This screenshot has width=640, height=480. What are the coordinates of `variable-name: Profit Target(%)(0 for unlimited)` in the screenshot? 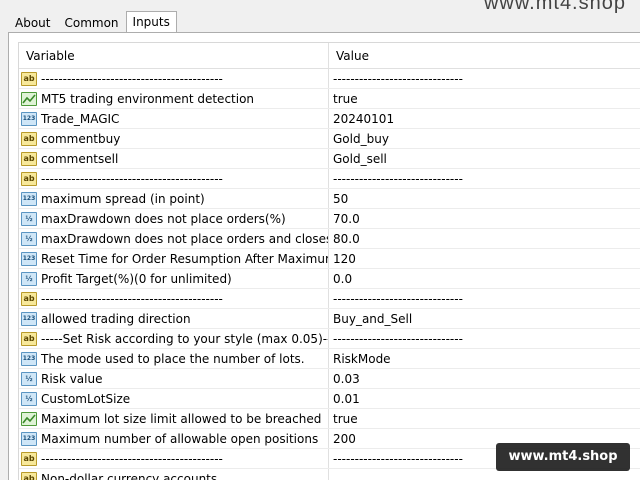 It's located at (136, 278).